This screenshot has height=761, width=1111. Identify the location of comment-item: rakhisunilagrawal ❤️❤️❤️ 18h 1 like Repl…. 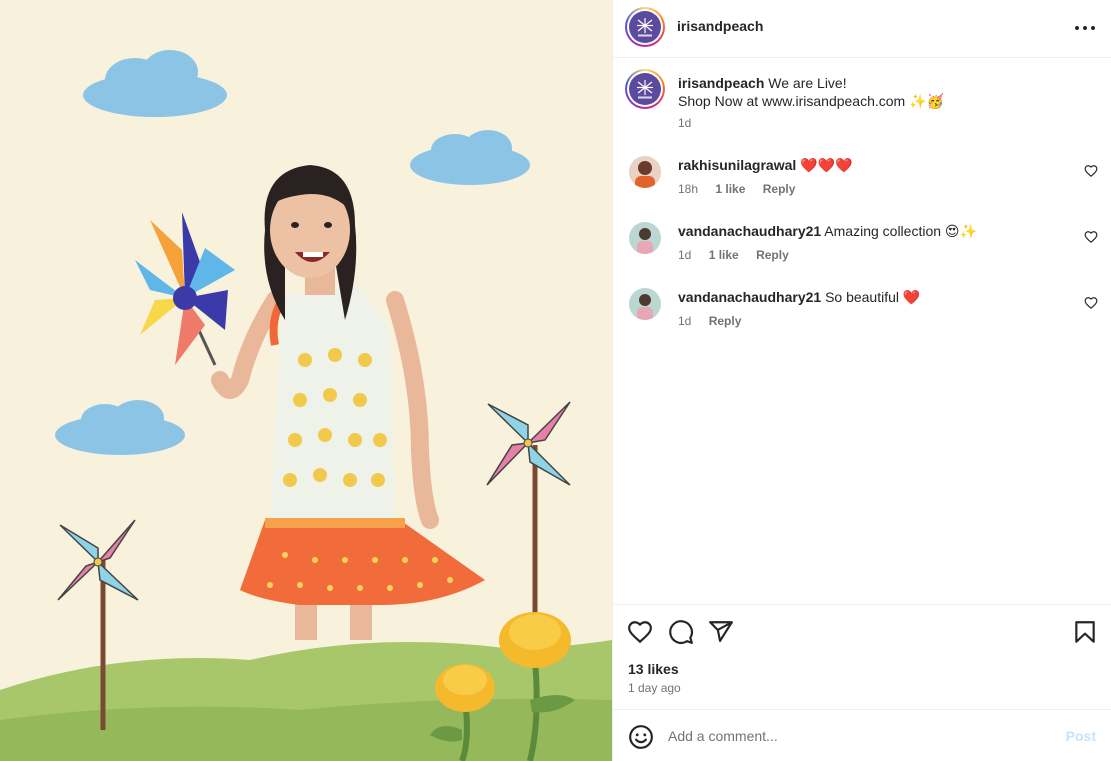
(862, 186).